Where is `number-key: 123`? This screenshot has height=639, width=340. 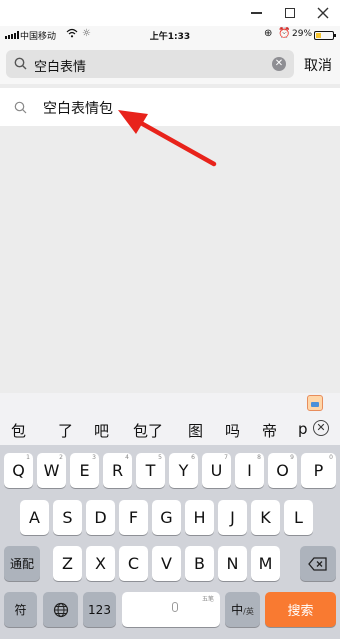
number-key: 123 is located at coordinates (99, 609).